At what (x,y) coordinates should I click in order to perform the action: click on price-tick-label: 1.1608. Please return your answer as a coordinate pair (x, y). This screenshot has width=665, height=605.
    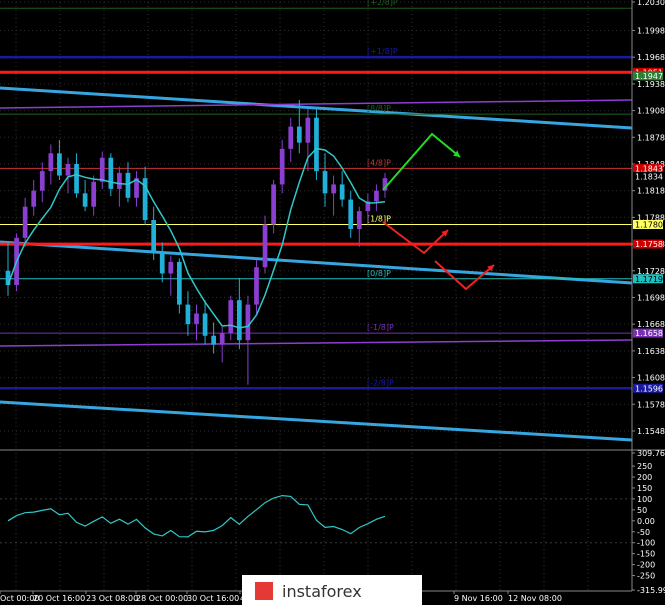
    Looking at the image, I should click on (651, 378).